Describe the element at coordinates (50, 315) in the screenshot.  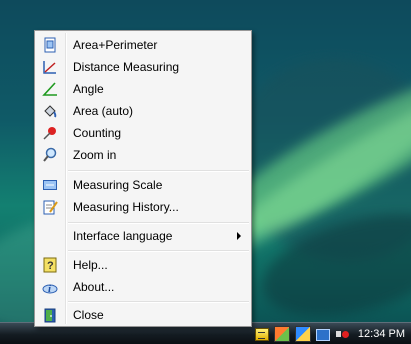
I see `close-door-icon` at that location.